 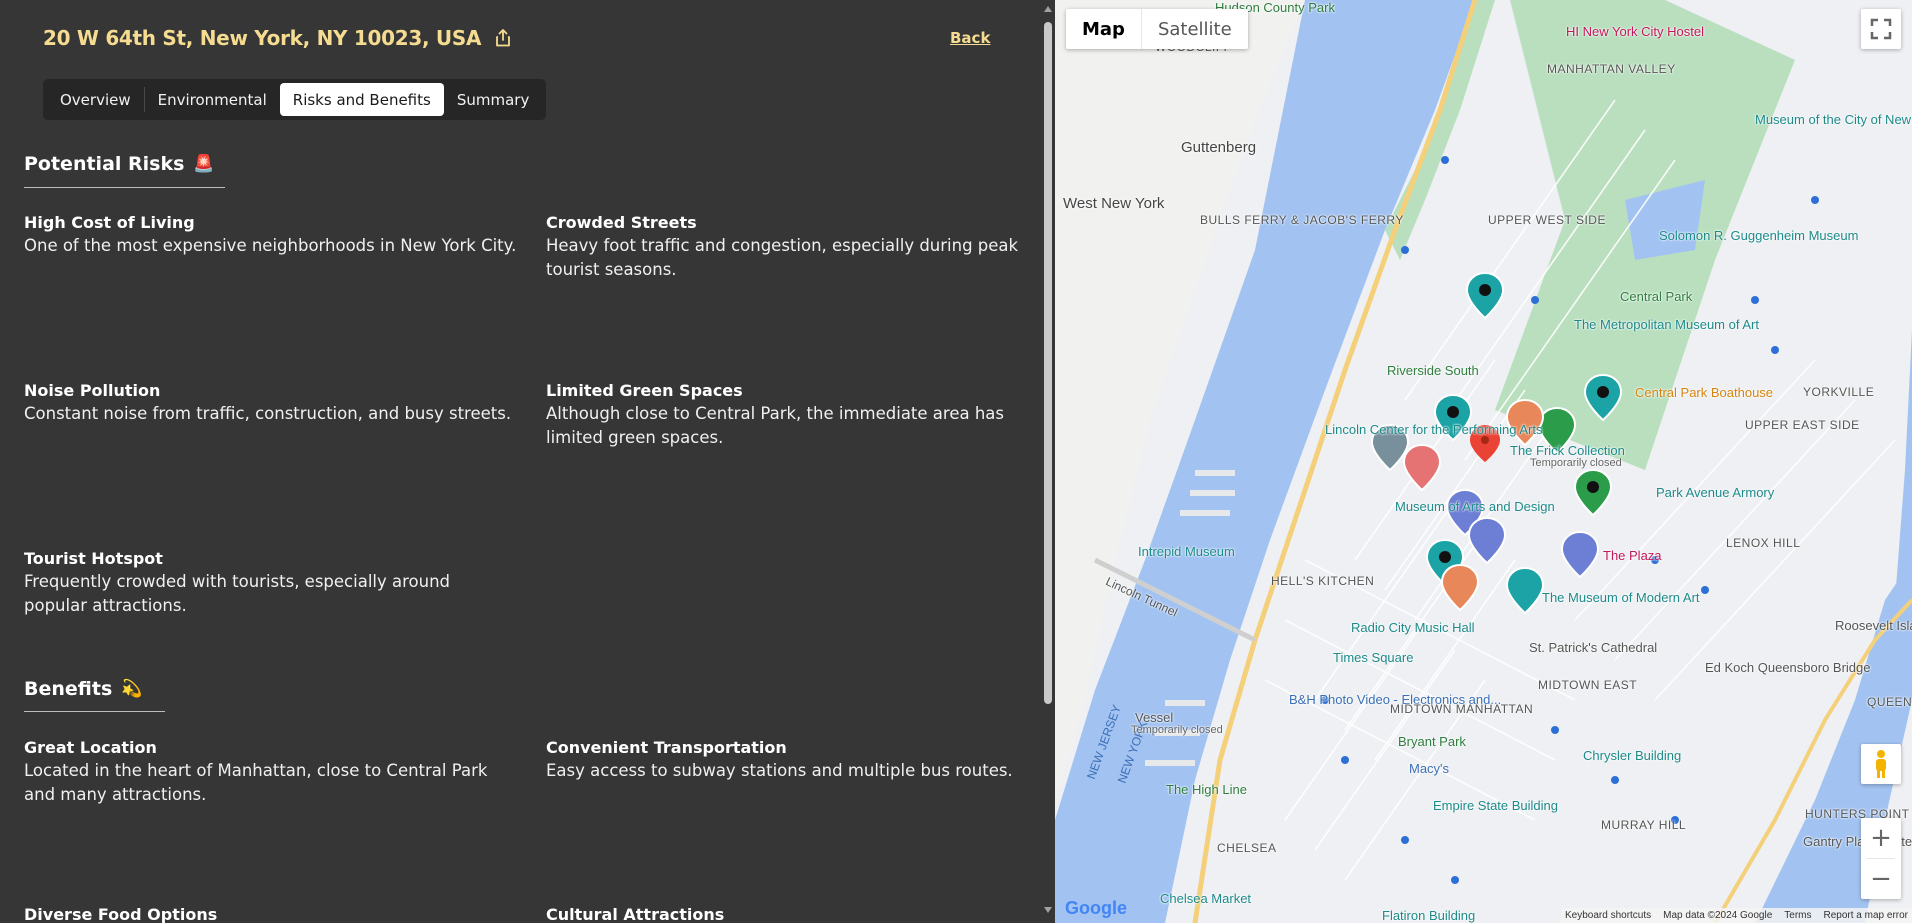 What do you see at coordinates (1048, 9) in the screenshot?
I see `scroll-up-icon` at bounding box center [1048, 9].